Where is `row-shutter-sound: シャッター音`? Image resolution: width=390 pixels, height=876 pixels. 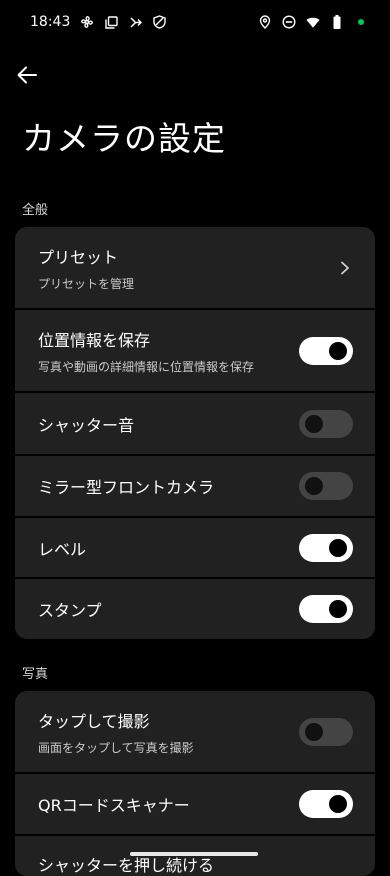
row-shutter-sound: シャッター音 is located at coordinates (195, 424).